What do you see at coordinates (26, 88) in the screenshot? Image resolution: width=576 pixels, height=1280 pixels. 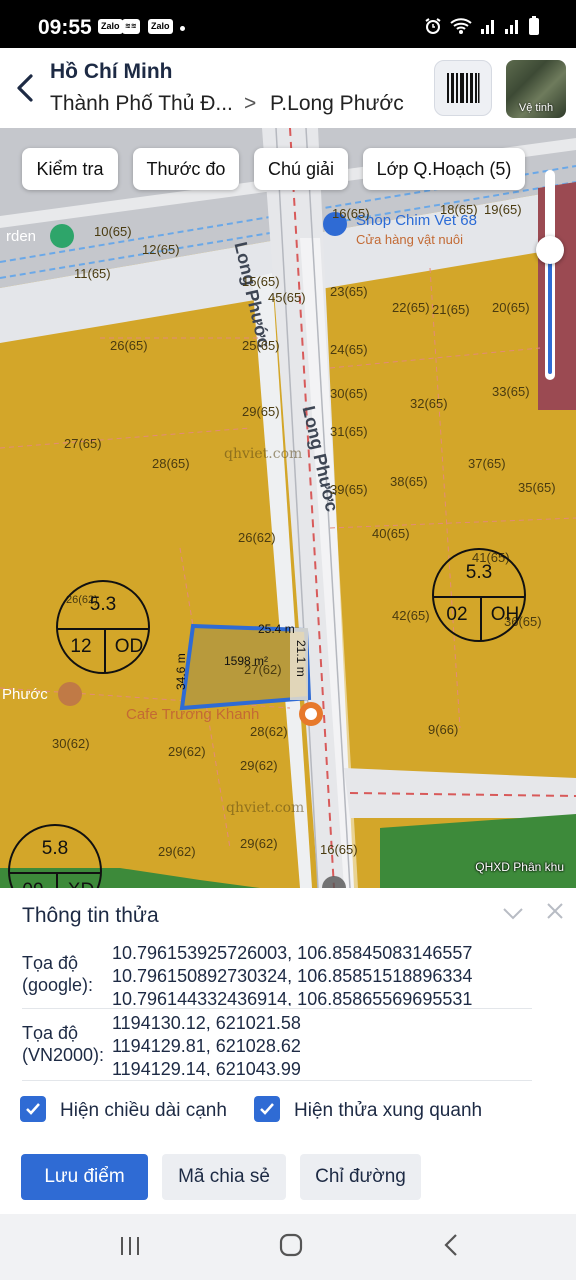 I see `back-arrow-icon` at bounding box center [26, 88].